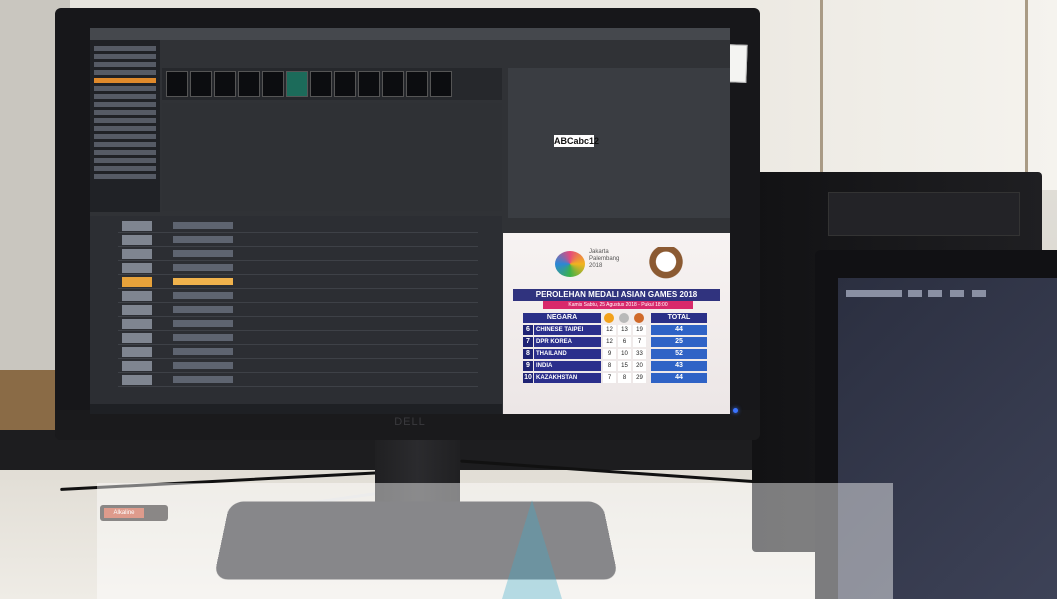  I want to click on scene-thumbnail-strip, so click(332, 84).